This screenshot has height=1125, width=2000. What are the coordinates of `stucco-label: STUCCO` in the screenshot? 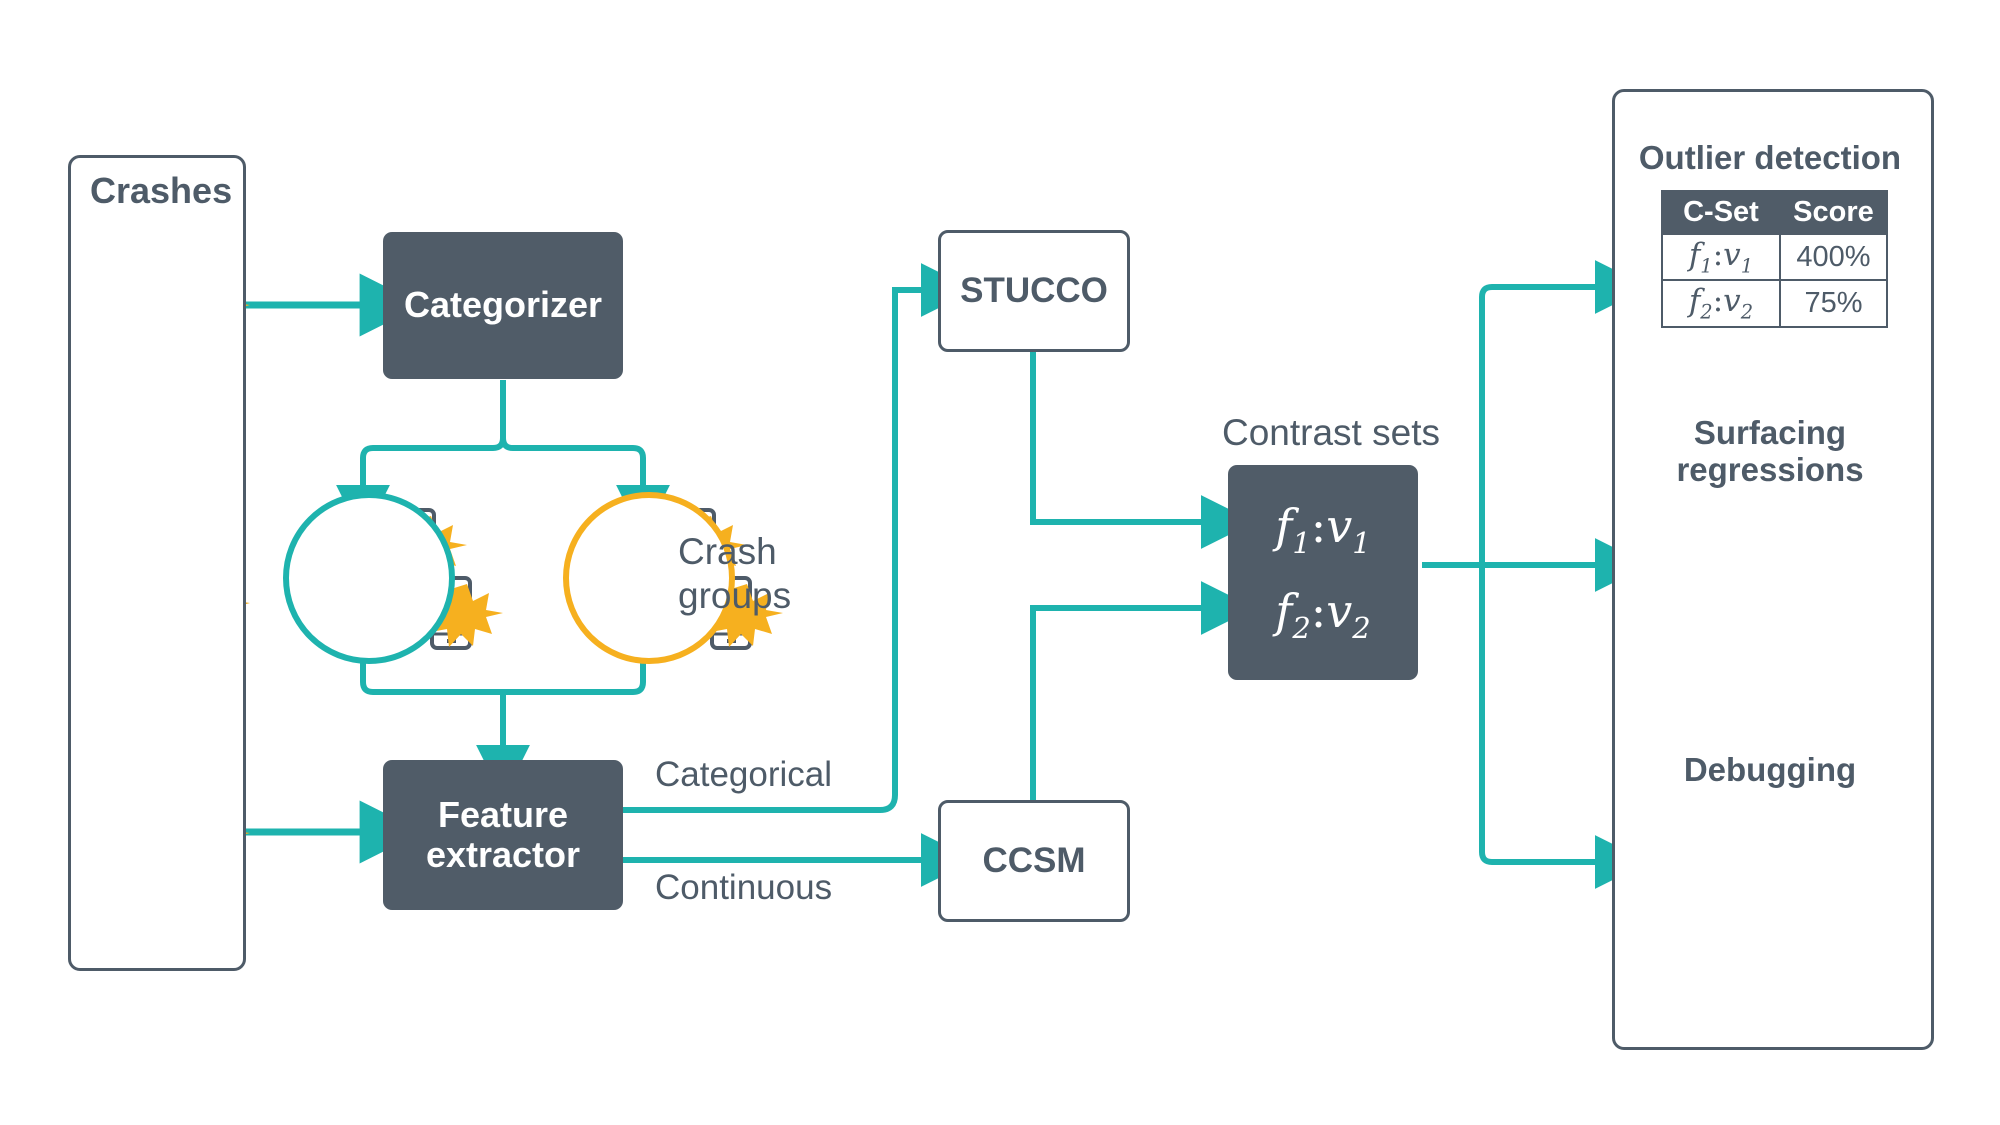 It's located at (1034, 290).